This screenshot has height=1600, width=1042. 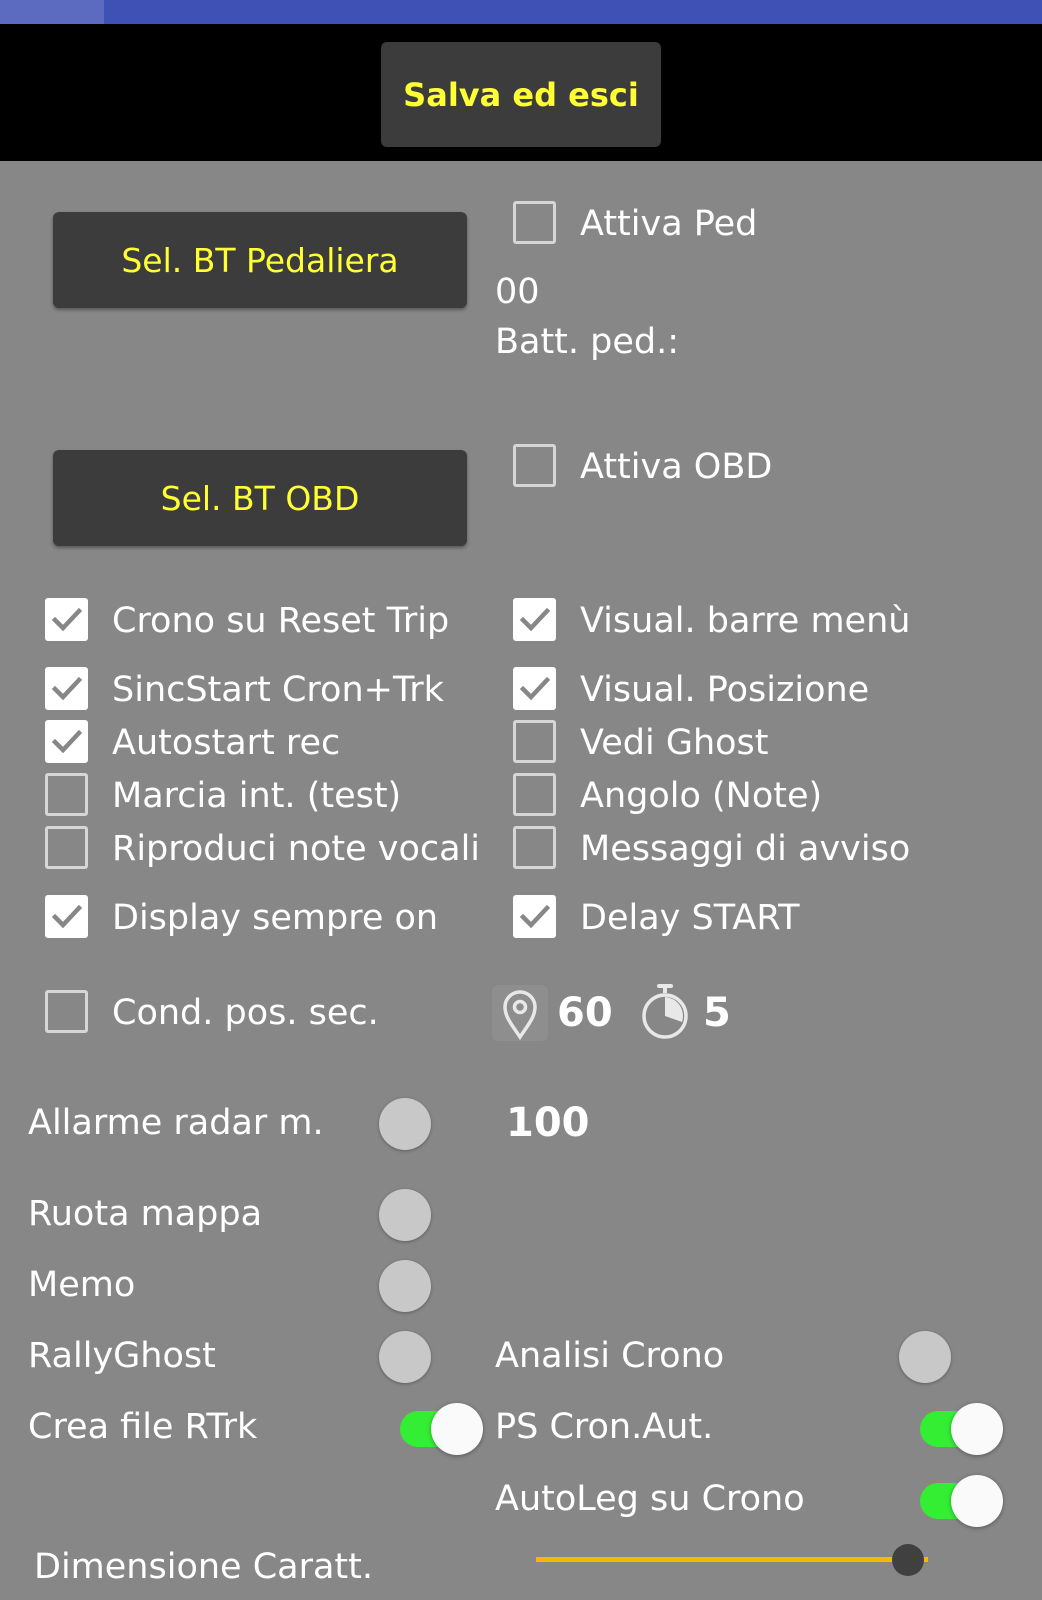 What do you see at coordinates (676, 467) in the screenshot?
I see `enable-obd-label: Attiva OBD` at bounding box center [676, 467].